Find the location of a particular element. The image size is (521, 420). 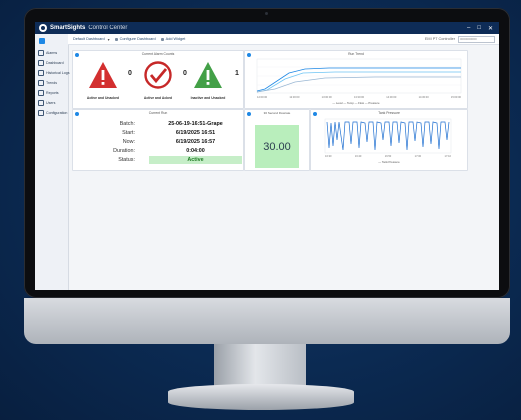

sidebar-item-label: Historical Logs is located at coordinates (58, 73).